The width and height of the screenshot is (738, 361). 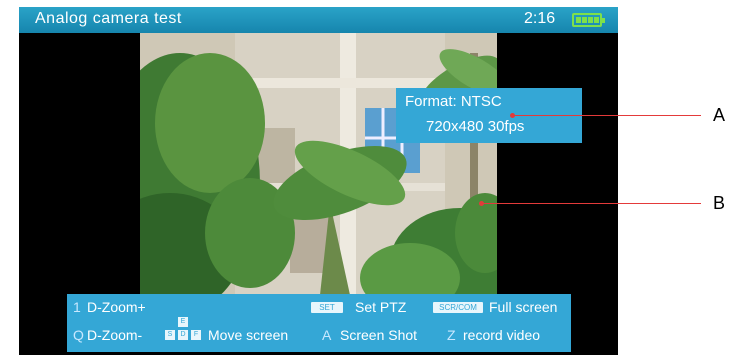 I want to click on callout-b-line, so click(x=591, y=203).